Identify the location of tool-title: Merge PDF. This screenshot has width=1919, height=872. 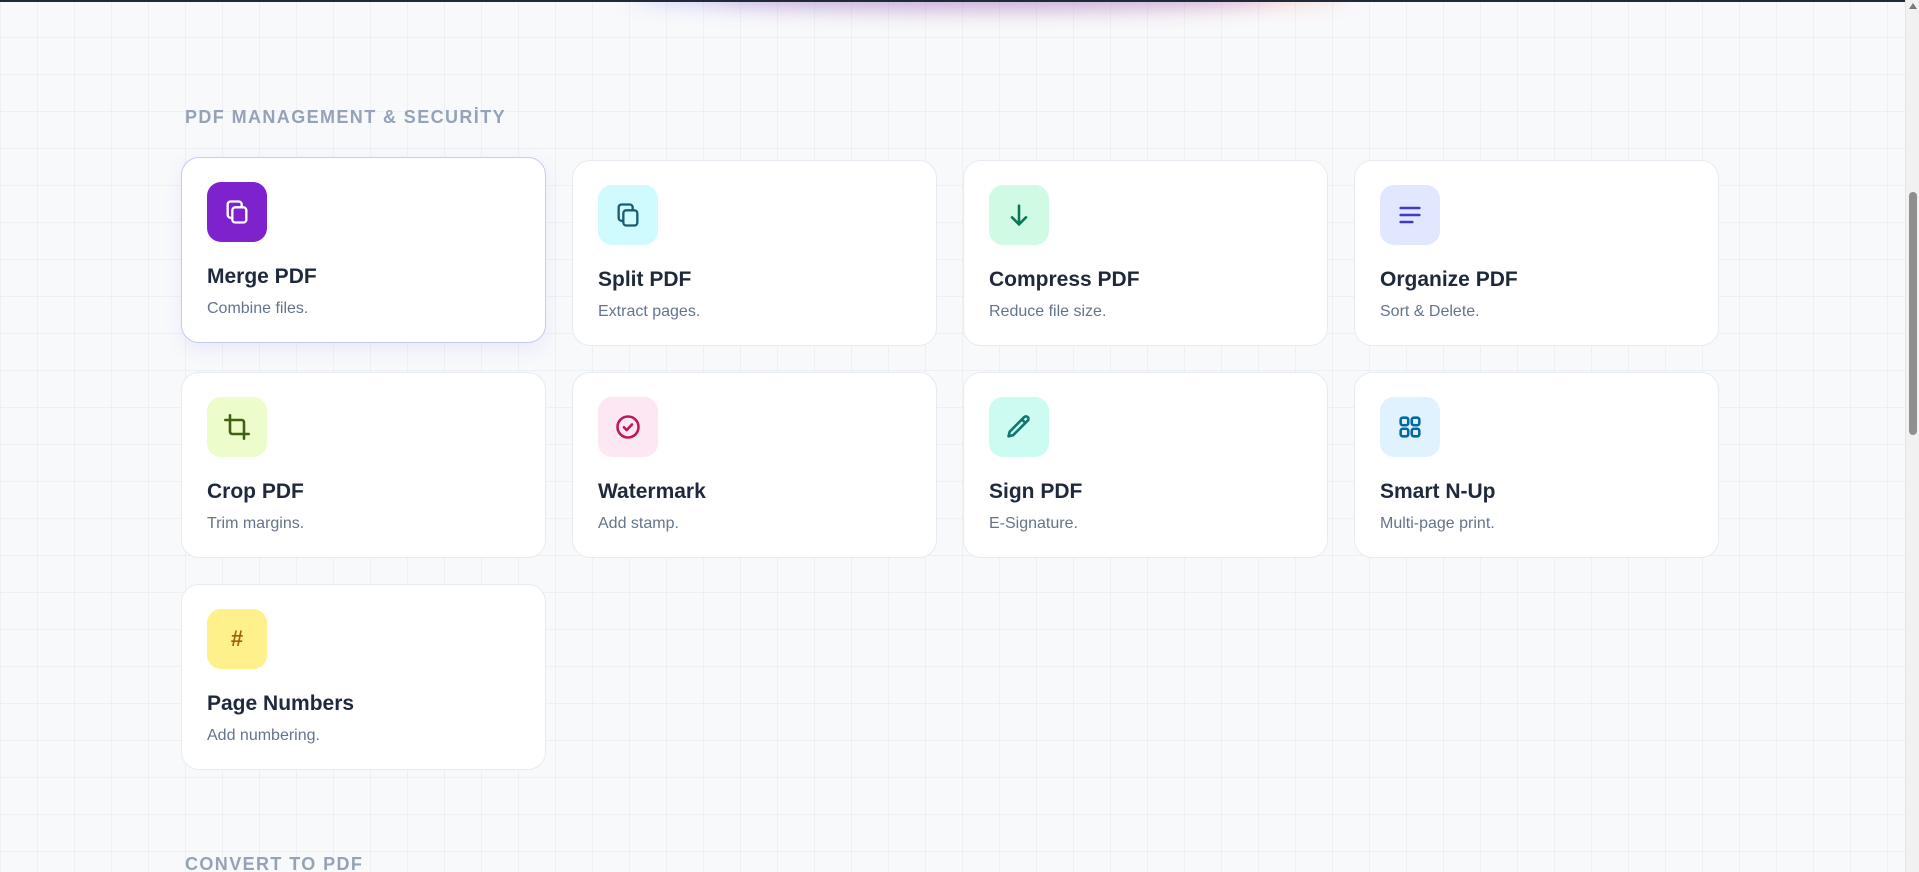
(262, 276).